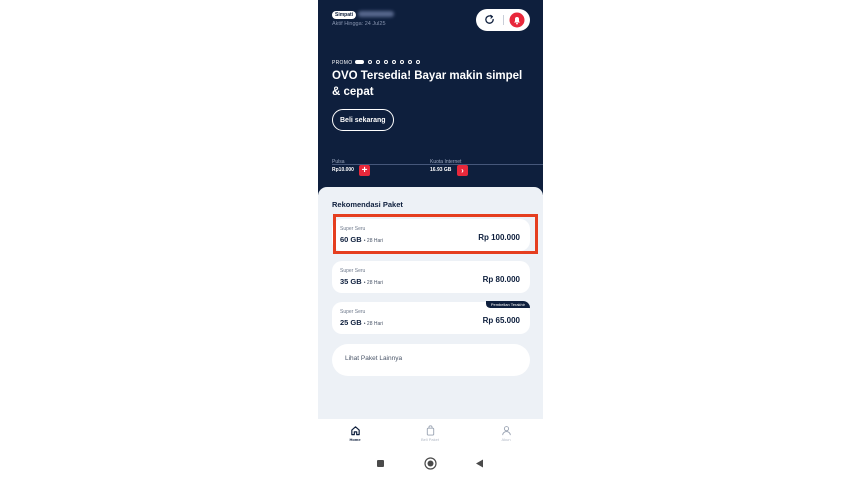 Image resolution: width=852 pixels, height=480 pixels. I want to click on promo-label: PROMO, so click(342, 63).